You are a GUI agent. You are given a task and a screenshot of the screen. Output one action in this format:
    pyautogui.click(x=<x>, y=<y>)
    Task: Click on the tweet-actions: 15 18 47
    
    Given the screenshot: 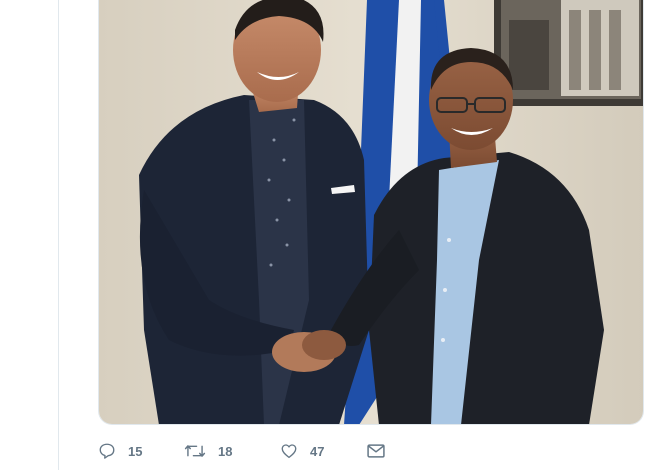 What is the action you would take?
    pyautogui.click(x=247, y=451)
    